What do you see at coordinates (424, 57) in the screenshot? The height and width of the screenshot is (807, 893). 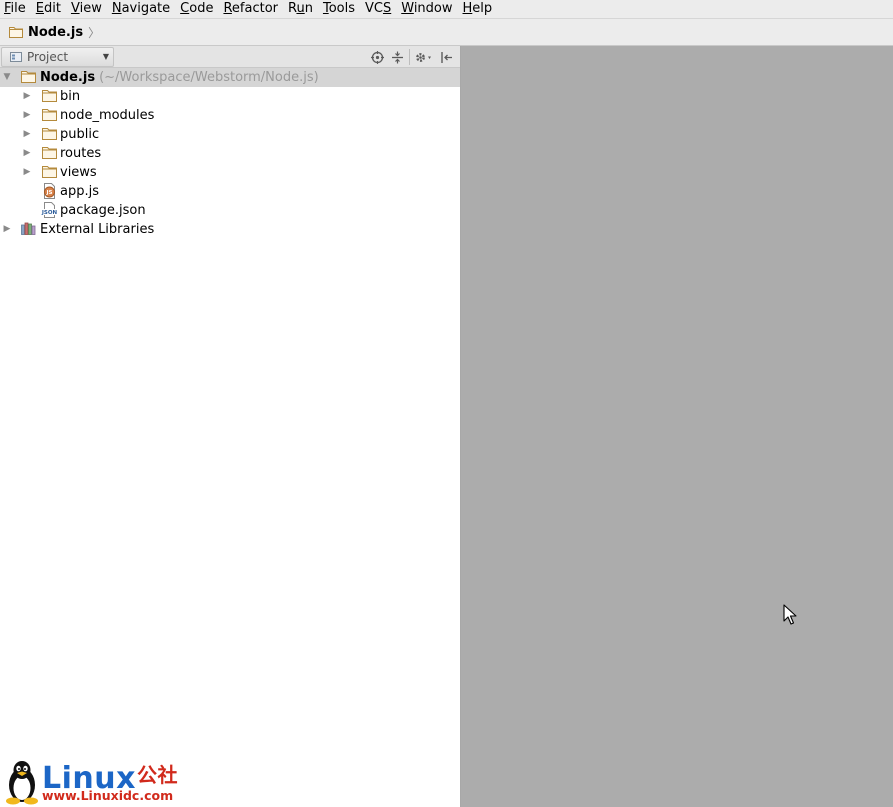 I see `settings-icon` at bounding box center [424, 57].